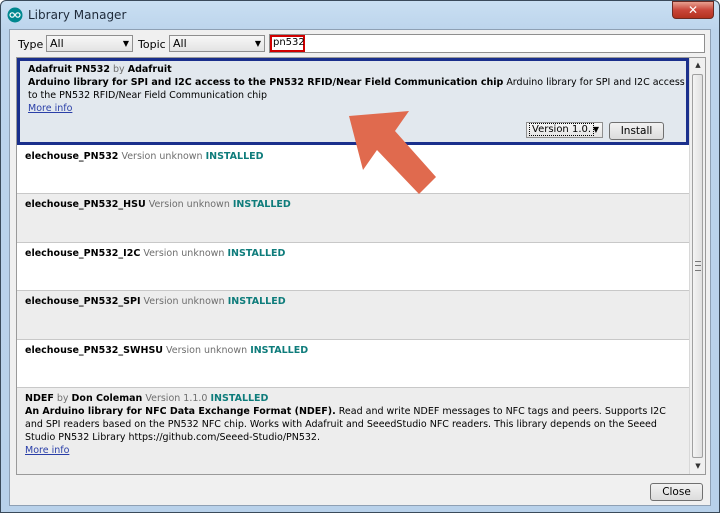  What do you see at coordinates (39, 398) in the screenshot?
I see `library-name: NDEF` at bounding box center [39, 398].